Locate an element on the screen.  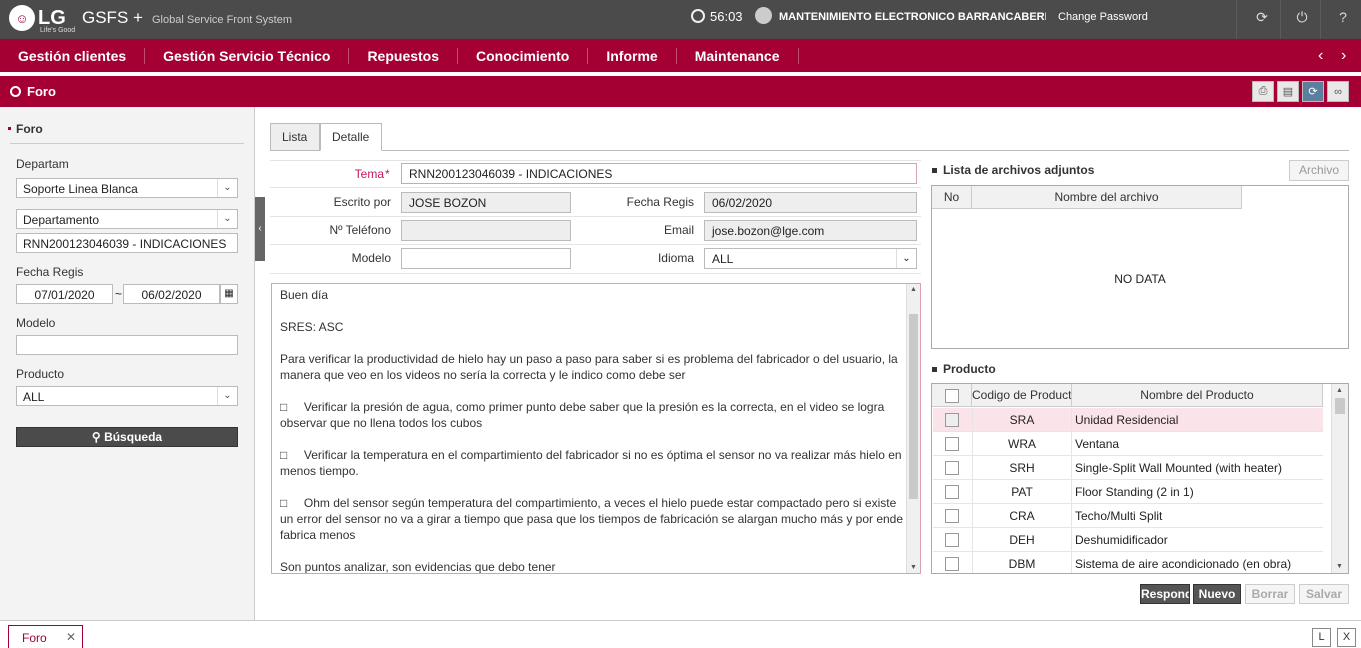
new-button: Nuevo is located at coordinates (1217, 594).